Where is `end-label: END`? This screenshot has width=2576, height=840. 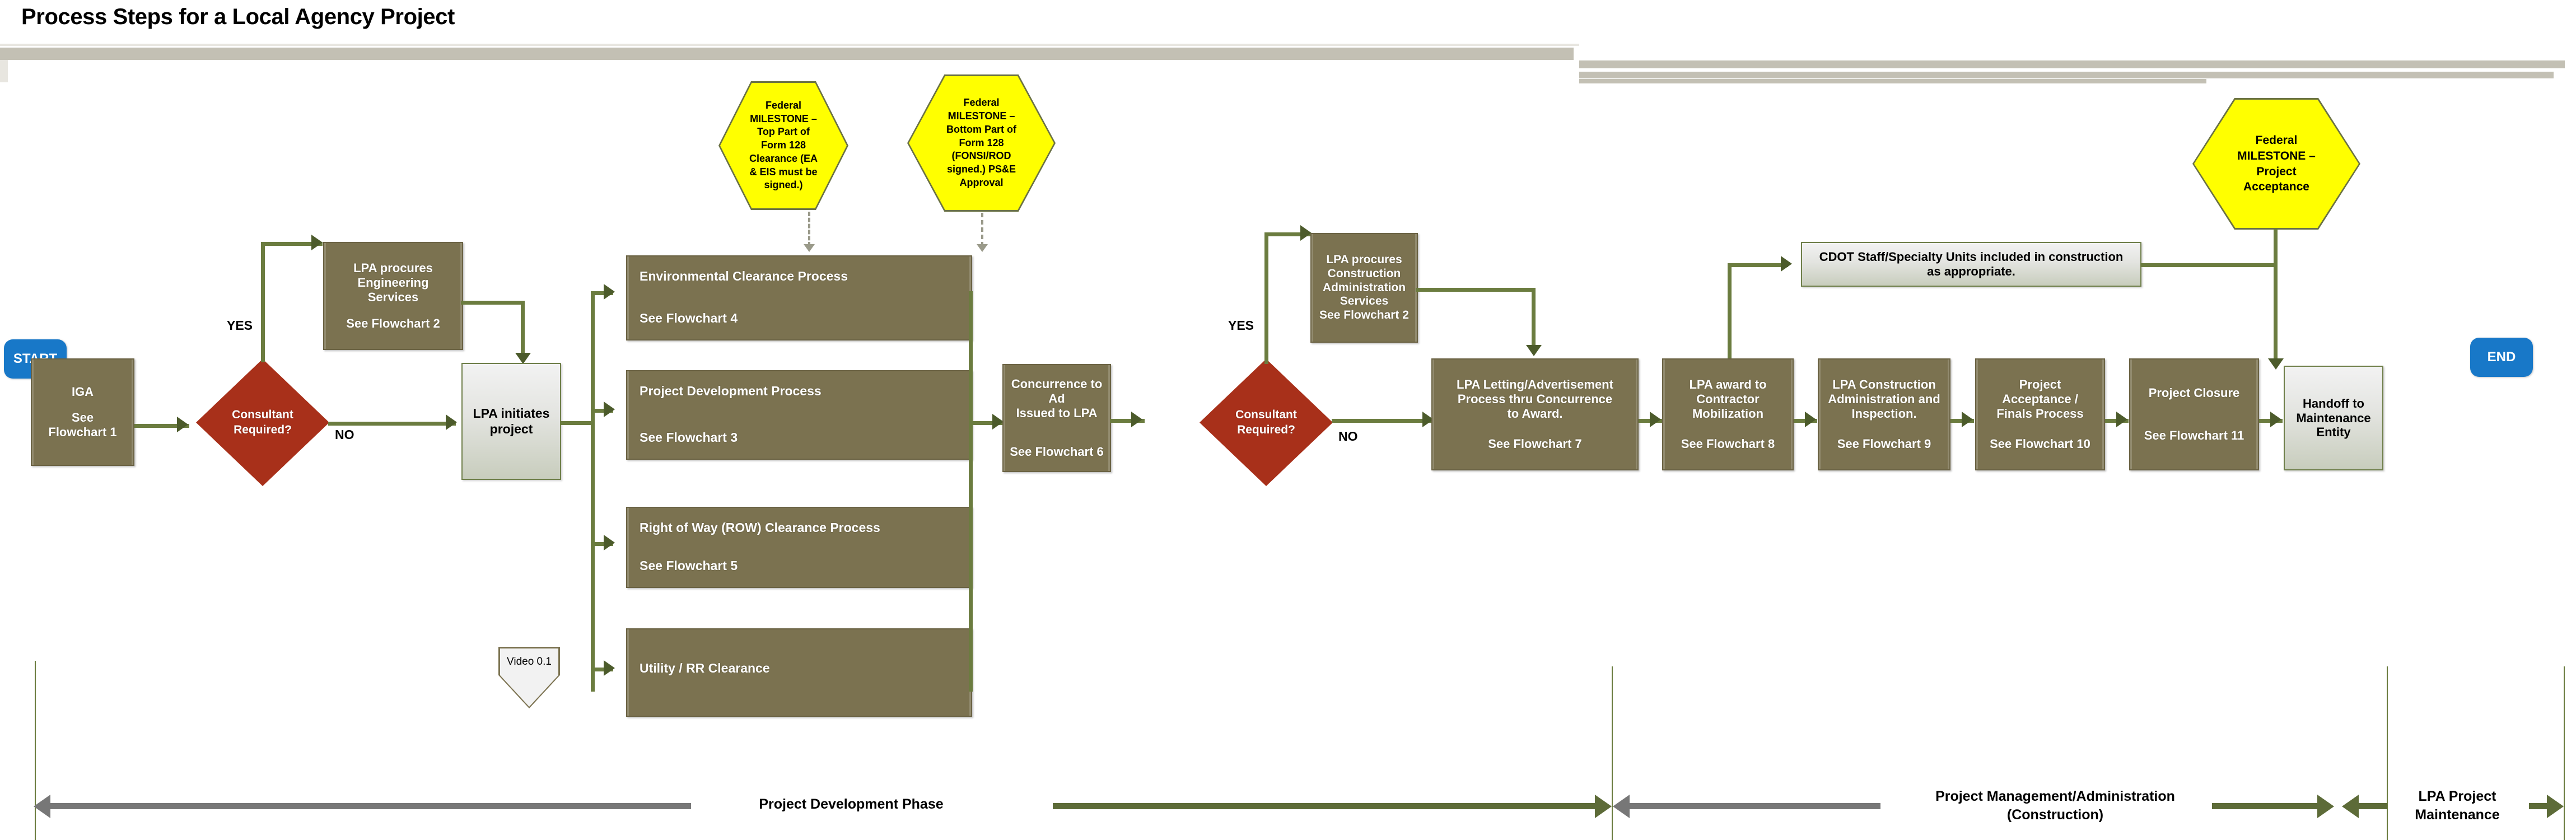
end-label: END is located at coordinates (2502, 357).